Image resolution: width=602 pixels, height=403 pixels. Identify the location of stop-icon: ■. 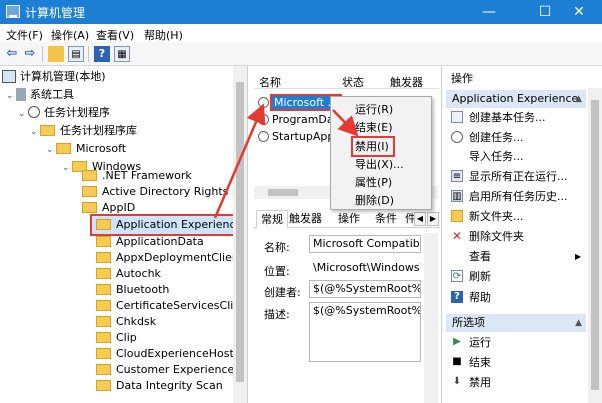
(457, 361).